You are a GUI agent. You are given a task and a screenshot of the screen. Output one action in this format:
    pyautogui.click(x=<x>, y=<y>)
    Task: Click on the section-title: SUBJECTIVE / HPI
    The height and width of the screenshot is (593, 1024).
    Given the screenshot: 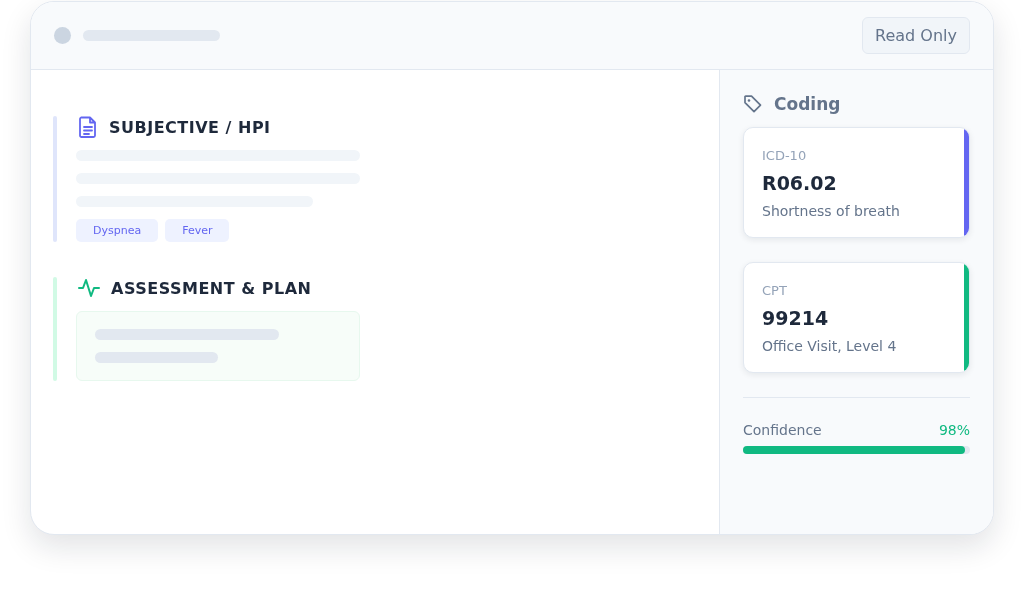 What is the action you would take?
    pyautogui.click(x=190, y=127)
    